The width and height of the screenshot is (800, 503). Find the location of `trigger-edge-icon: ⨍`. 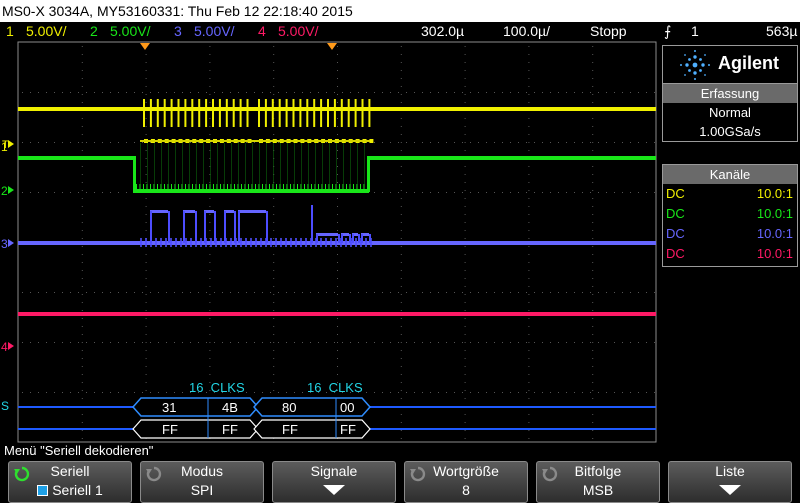

trigger-edge-icon: ⨍ is located at coordinates (668, 31).